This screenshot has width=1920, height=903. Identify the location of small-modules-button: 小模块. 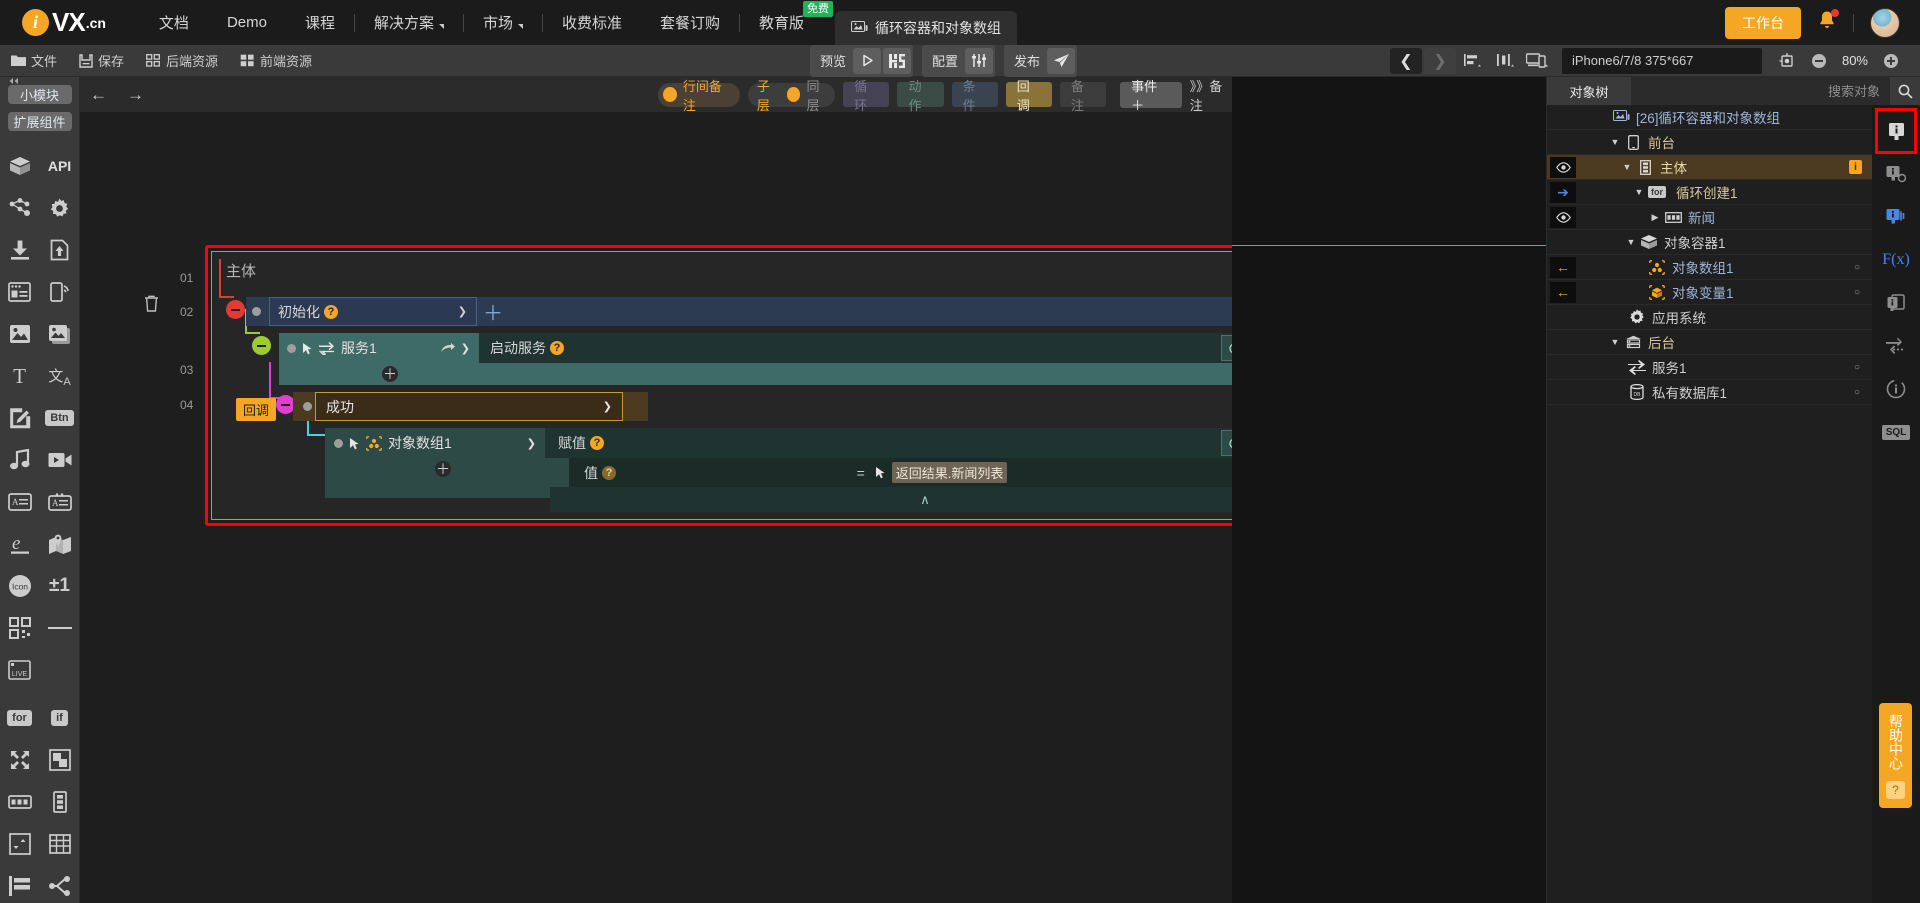
(39, 94).